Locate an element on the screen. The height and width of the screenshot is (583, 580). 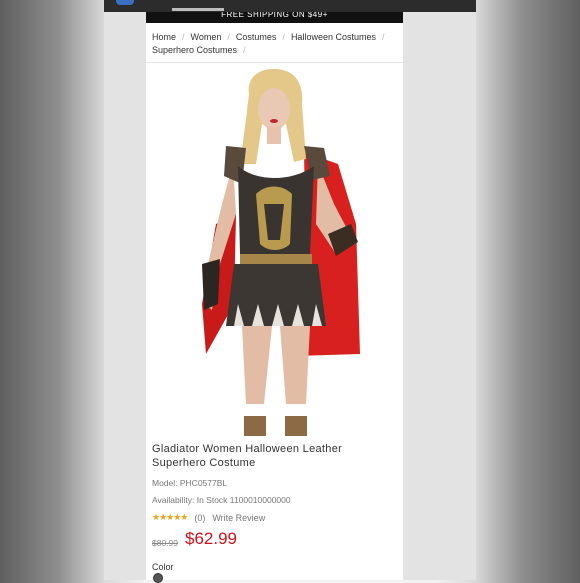
original-price: $80.99 is located at coordinates (165, 543).